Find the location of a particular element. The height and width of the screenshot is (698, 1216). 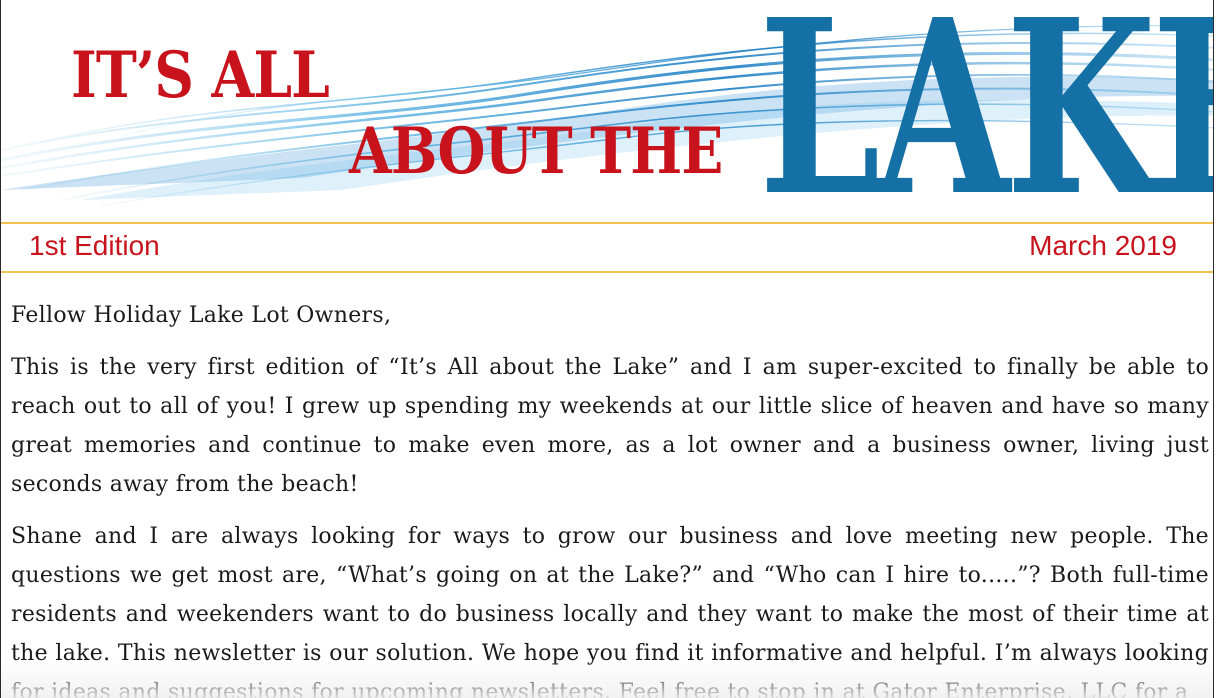

edition-label: 1st Edition is located at coordinates (94, 245).